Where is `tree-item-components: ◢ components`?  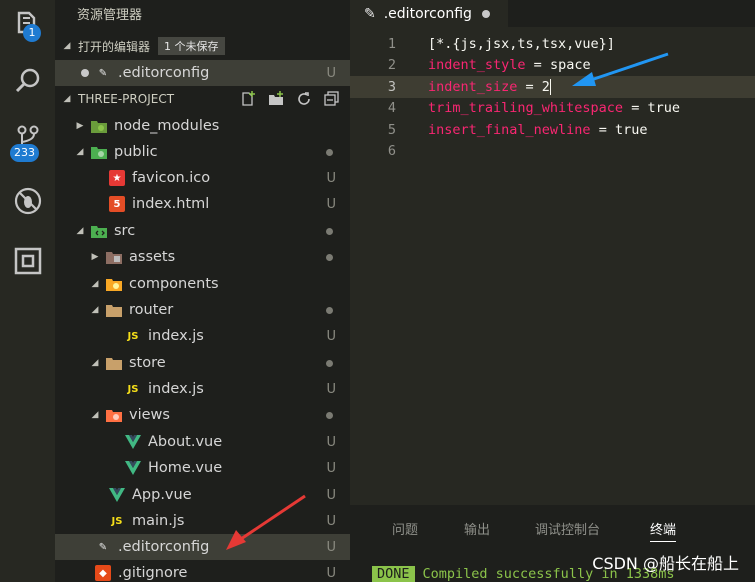 tree-item-components: ◢ components is located at coordinates (202, 284).